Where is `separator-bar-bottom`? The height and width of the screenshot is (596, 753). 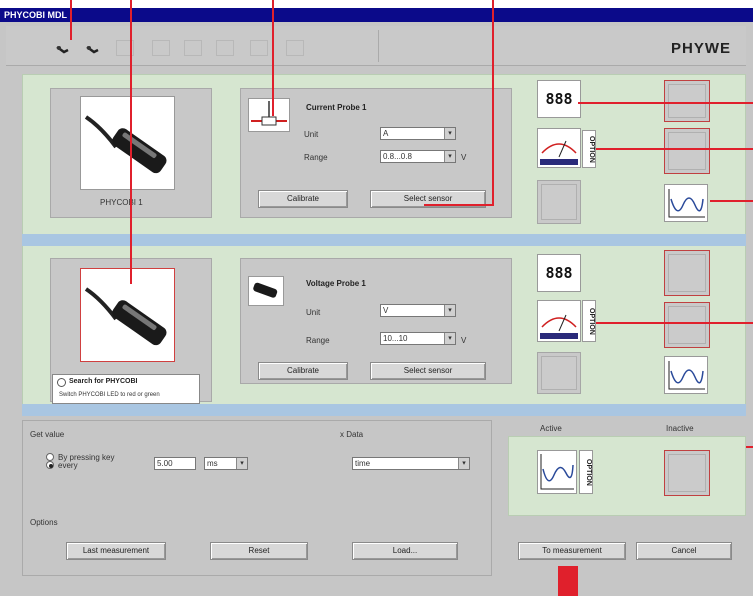
separator-bar-bottom is located at coordinates (384, 410).